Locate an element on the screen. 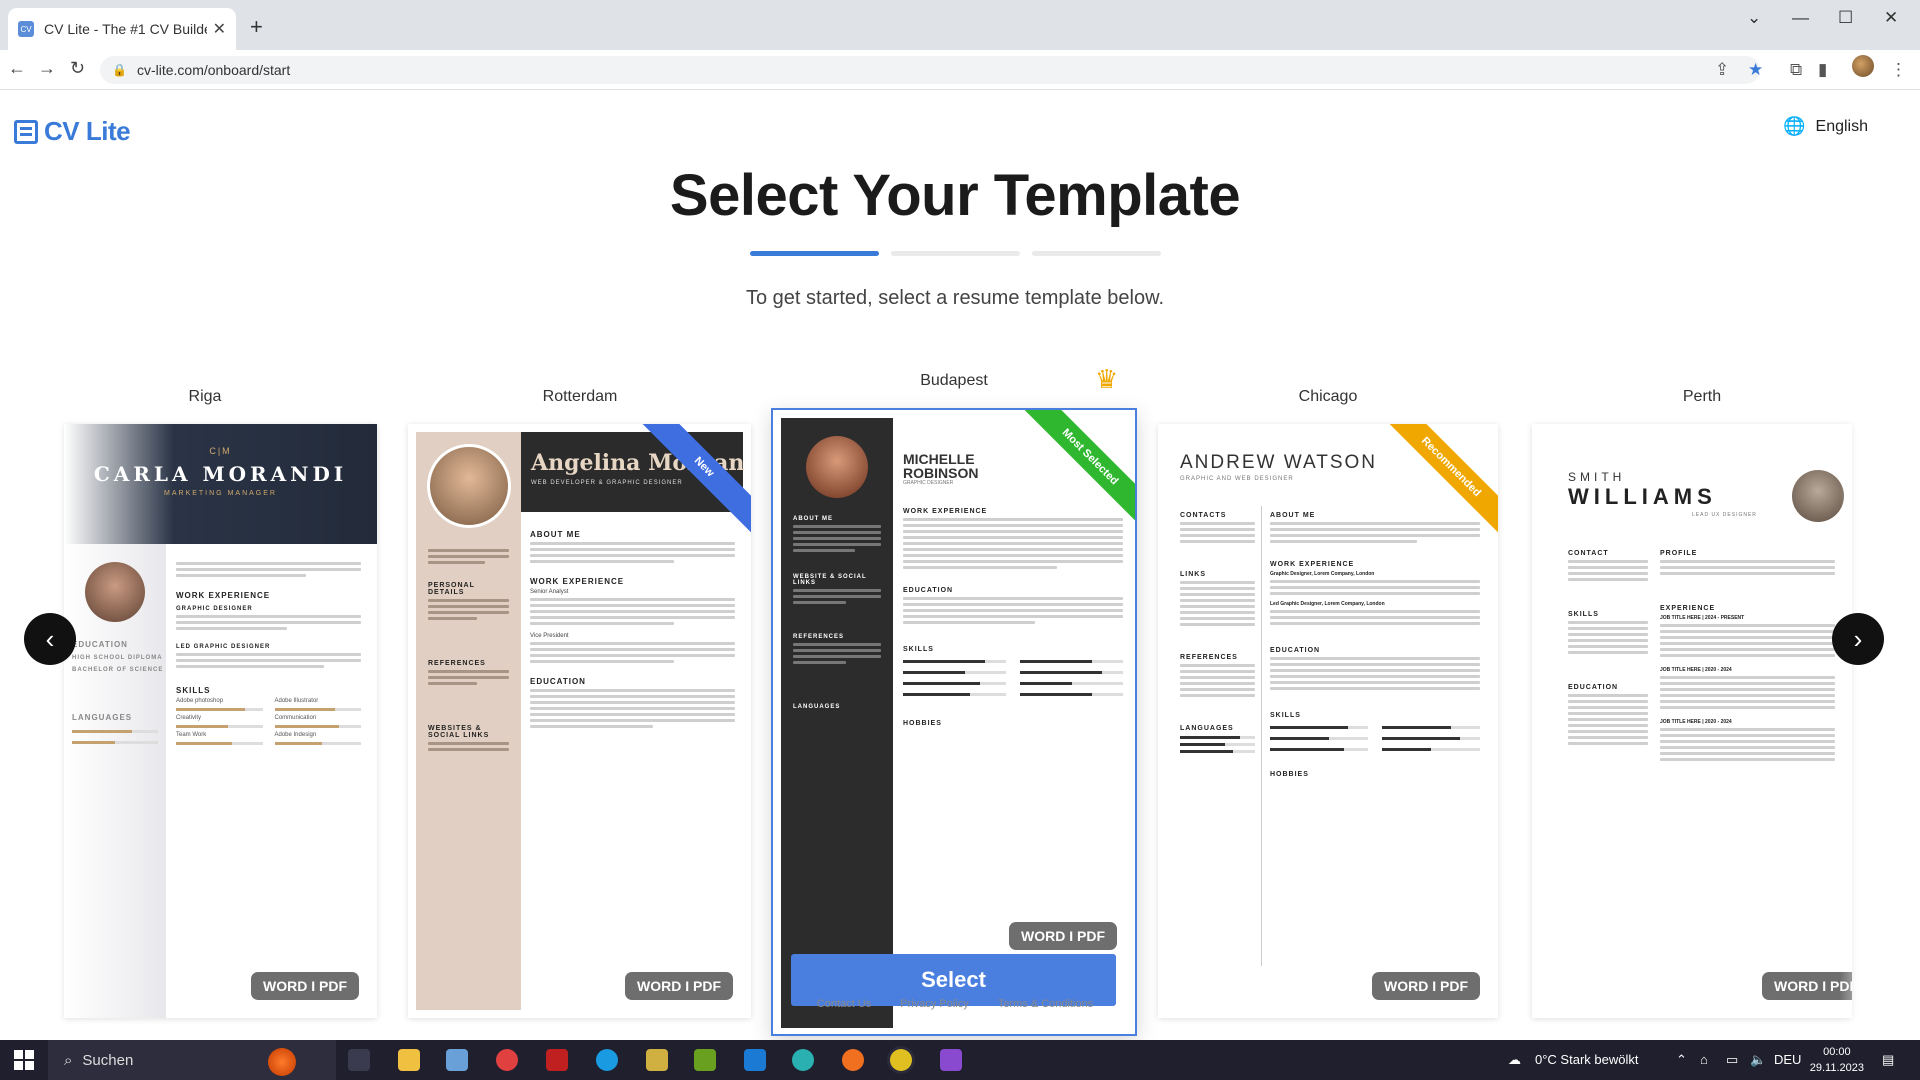  step-progress is located at coordinates (961, 253).